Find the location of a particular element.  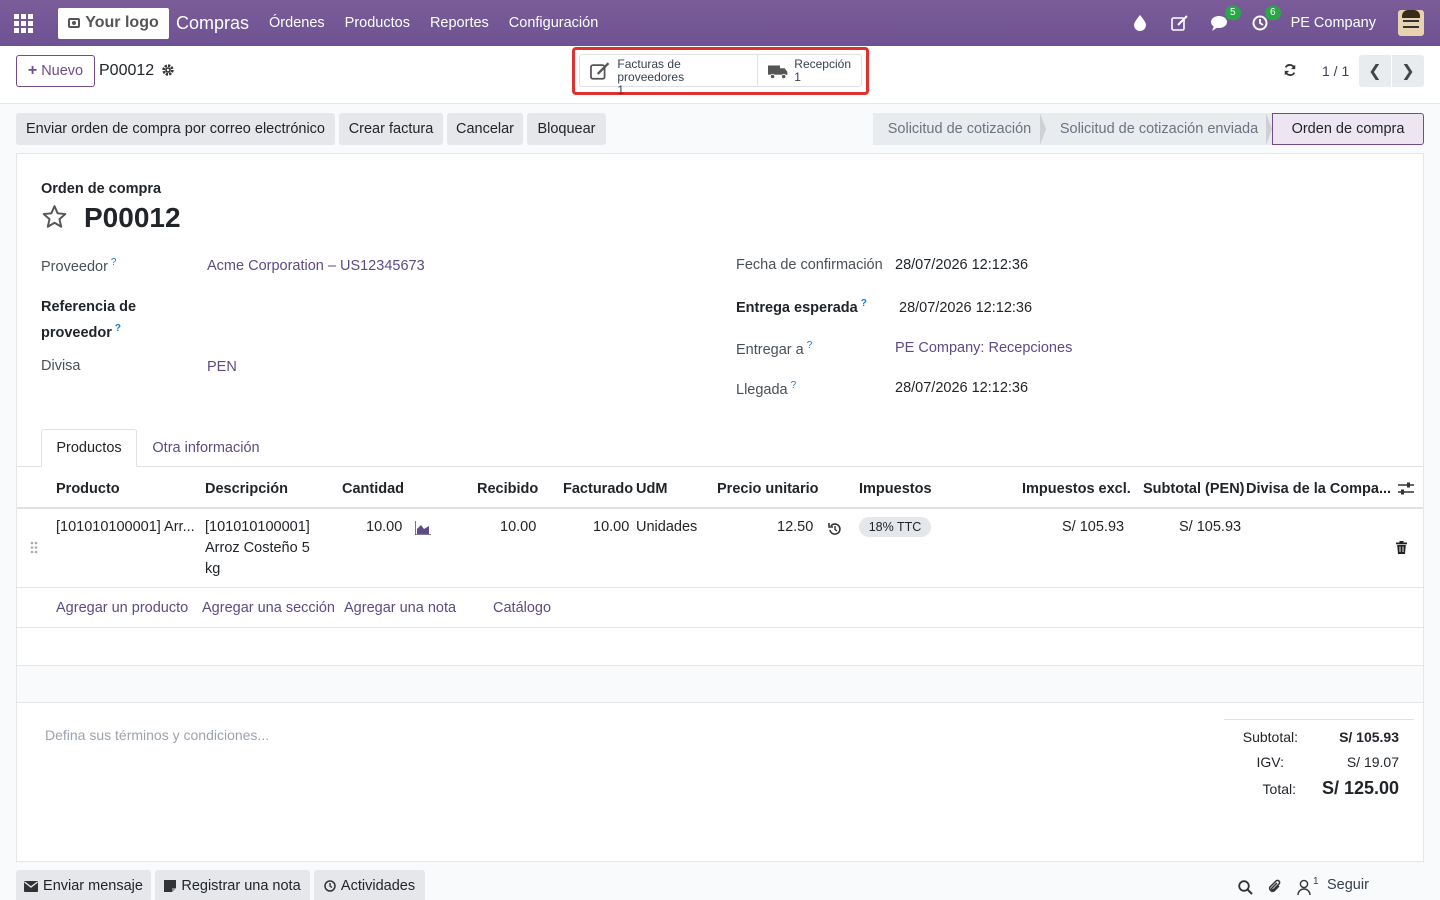

cell-descripcion-line3: kg is located at coordinates (212, 569).